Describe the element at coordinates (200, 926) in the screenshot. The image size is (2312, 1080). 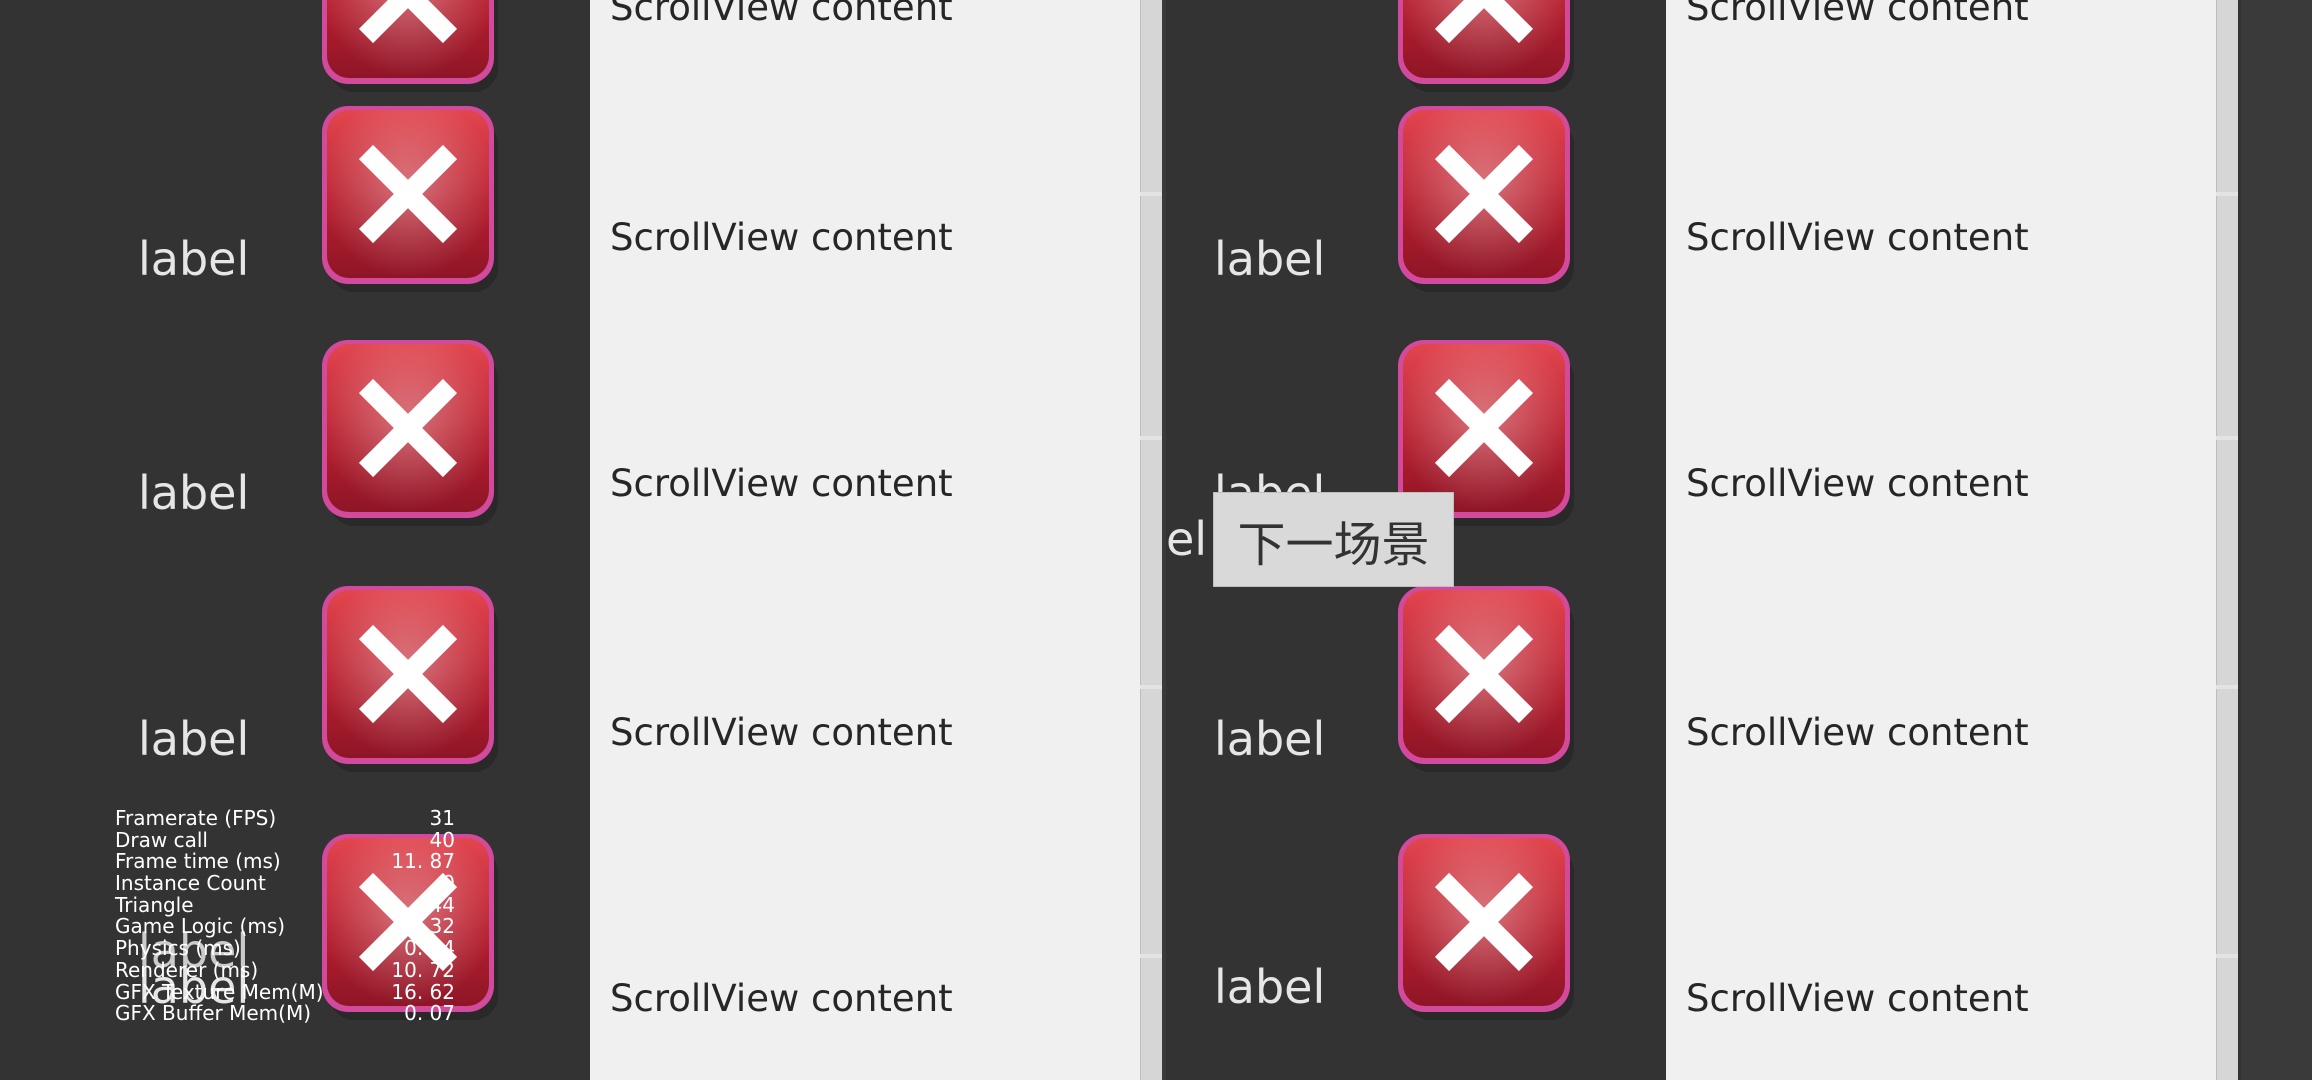
I see `stat-name: Game Logic (ms)` at that location.